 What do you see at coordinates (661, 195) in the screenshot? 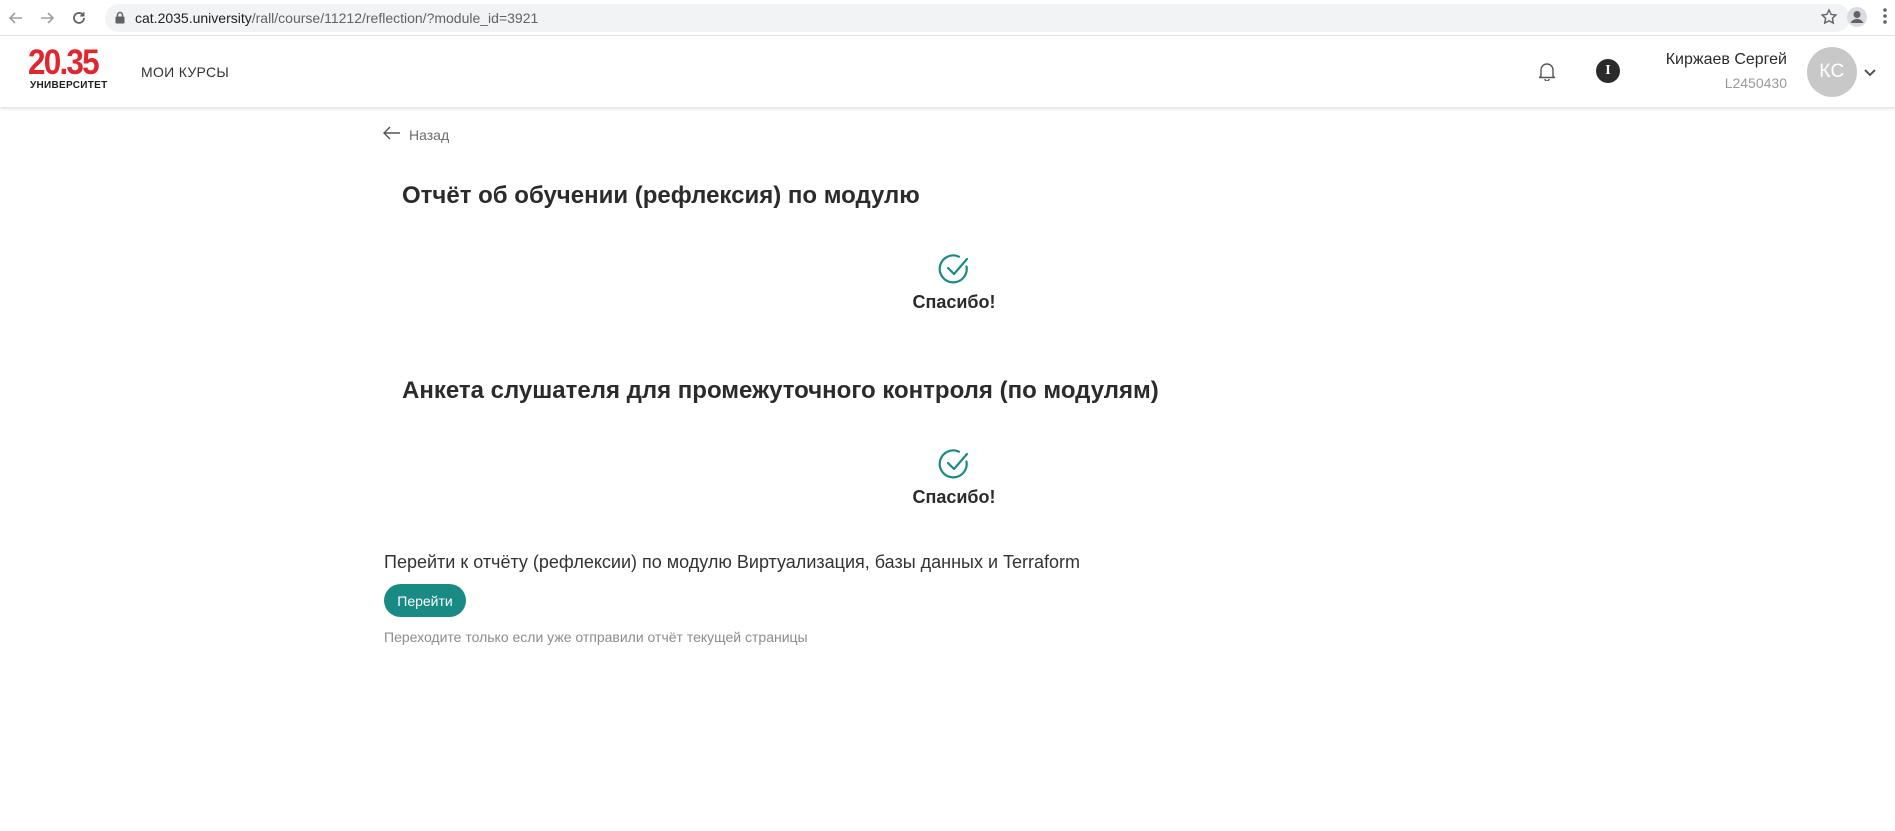
I see `section-title-reflection: Отчёт об обучении (рефлексия) по модулю` at bounding box center [661, 195].